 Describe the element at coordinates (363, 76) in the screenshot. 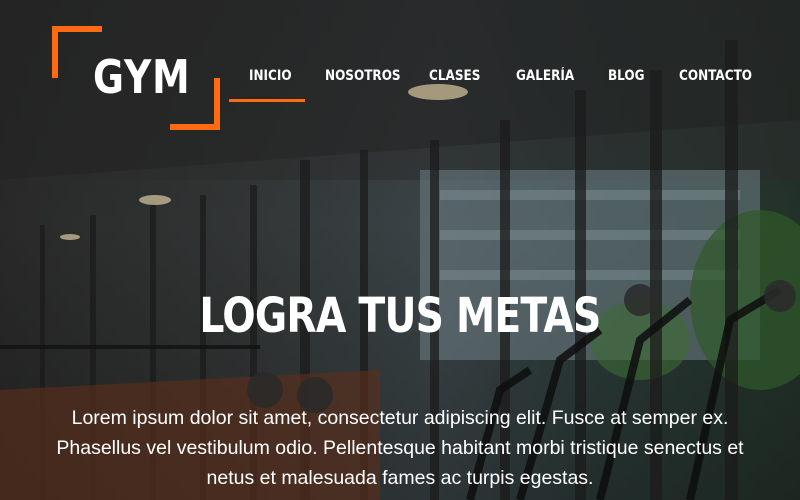

I see `nav-item-nosotros: NOSOTROS` at that location.